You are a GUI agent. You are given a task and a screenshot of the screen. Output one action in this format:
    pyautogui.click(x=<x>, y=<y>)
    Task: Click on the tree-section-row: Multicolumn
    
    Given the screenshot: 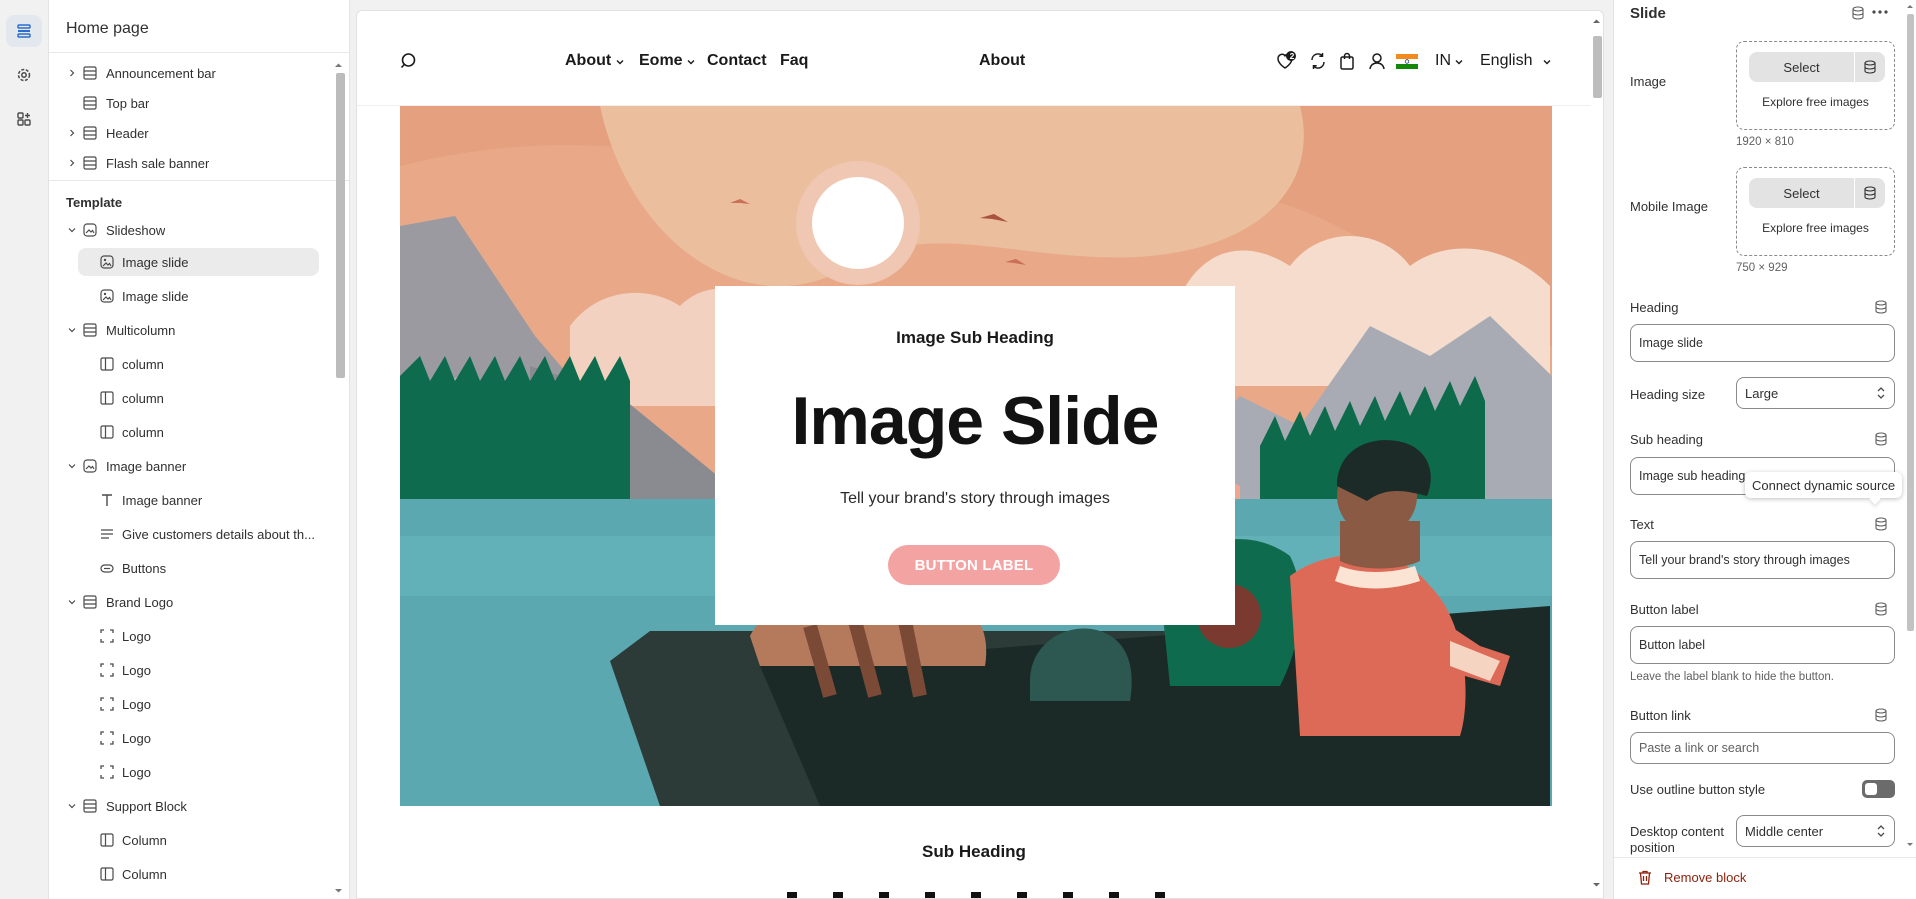 What is the action you would take?
    pyautogui.click(x=194, y=330)
    